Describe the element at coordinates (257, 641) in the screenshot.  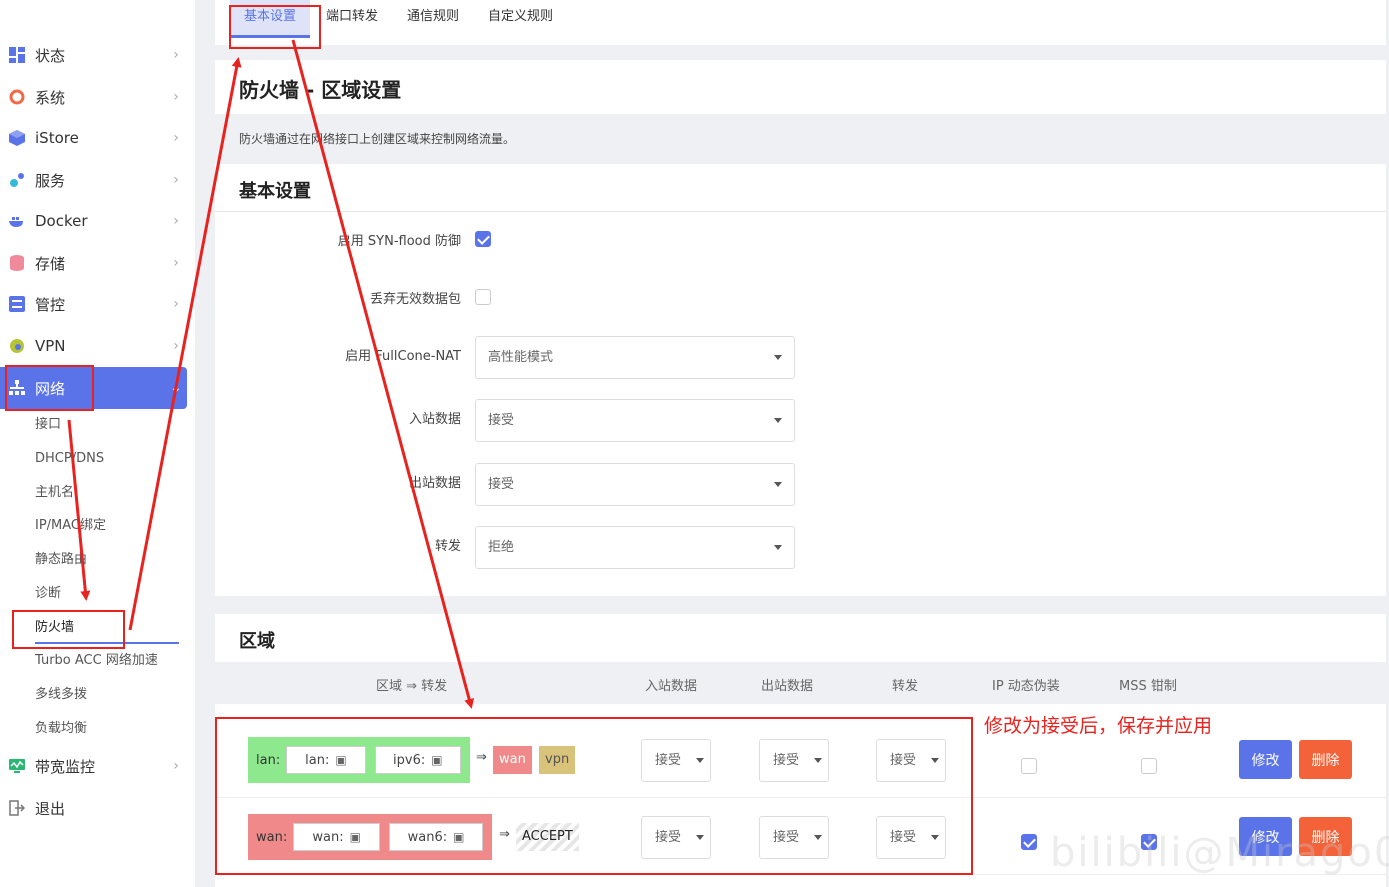
I see `section-title: 区域` at that location.